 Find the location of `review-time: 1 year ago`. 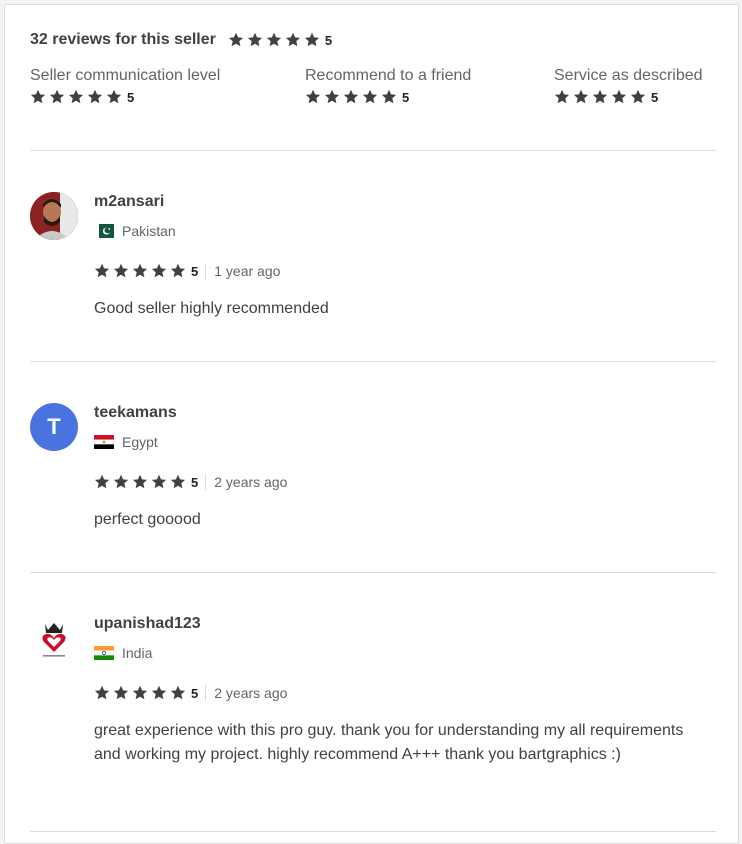

review-time: 1 year ago is located at coordinates (247, 271).